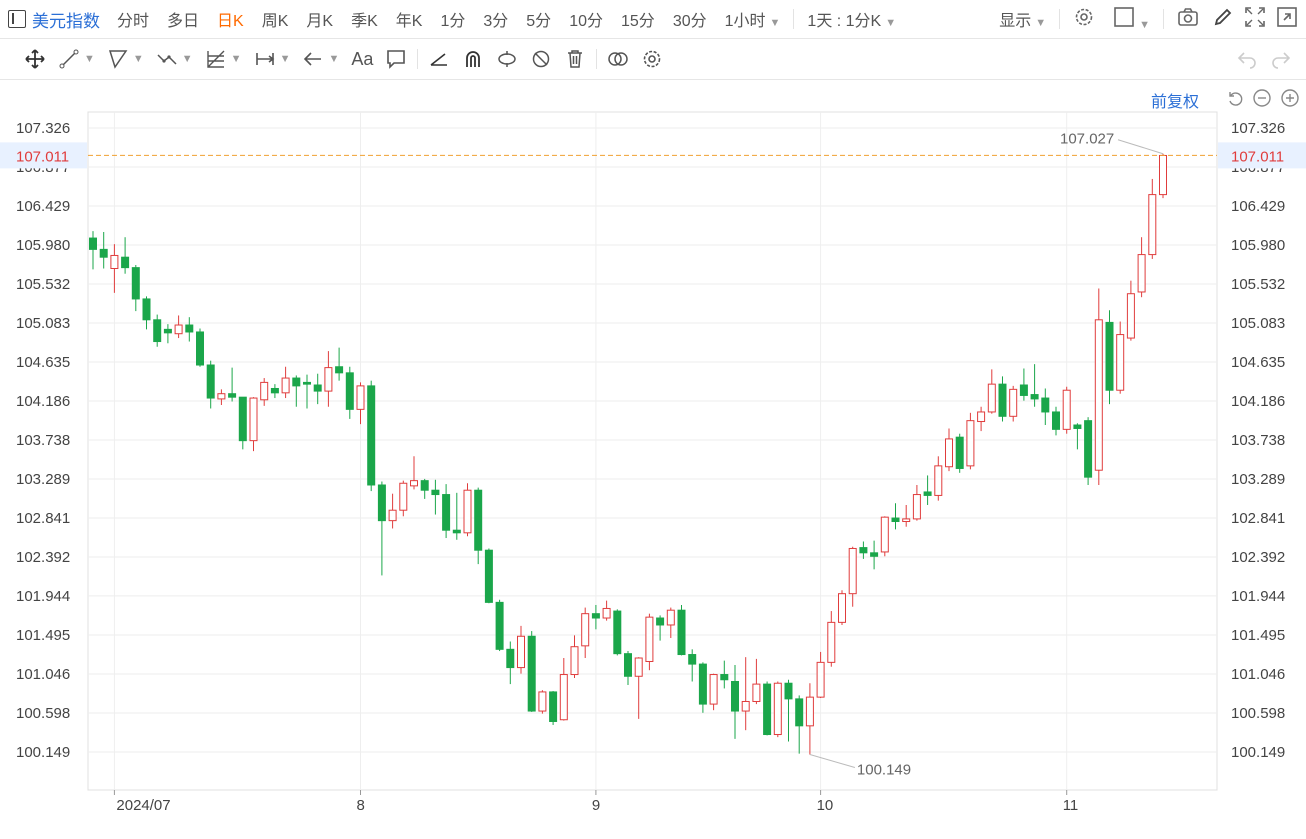 The height and width of the screenshot is (839, 1306). What do you see at coordinates (143, 805) in the screenshot?
I see `x-tick-label: 2024/07` at bounding box center [143, 805].